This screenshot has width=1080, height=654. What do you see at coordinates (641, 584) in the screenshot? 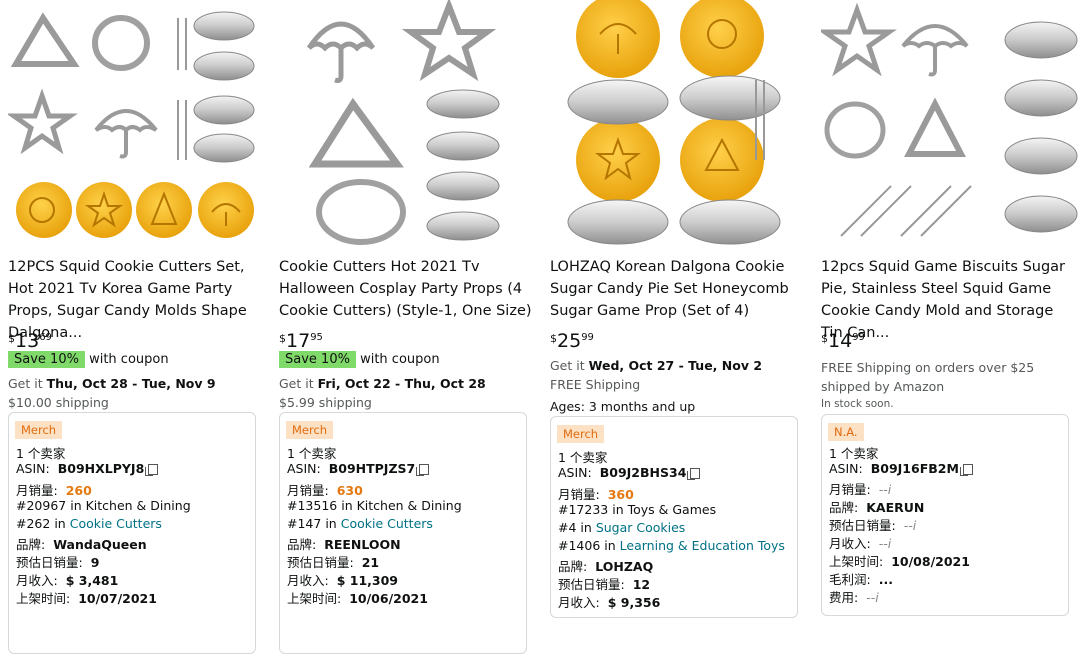
I see `daily-sales-value: 12` at bounding box center [641, 584].